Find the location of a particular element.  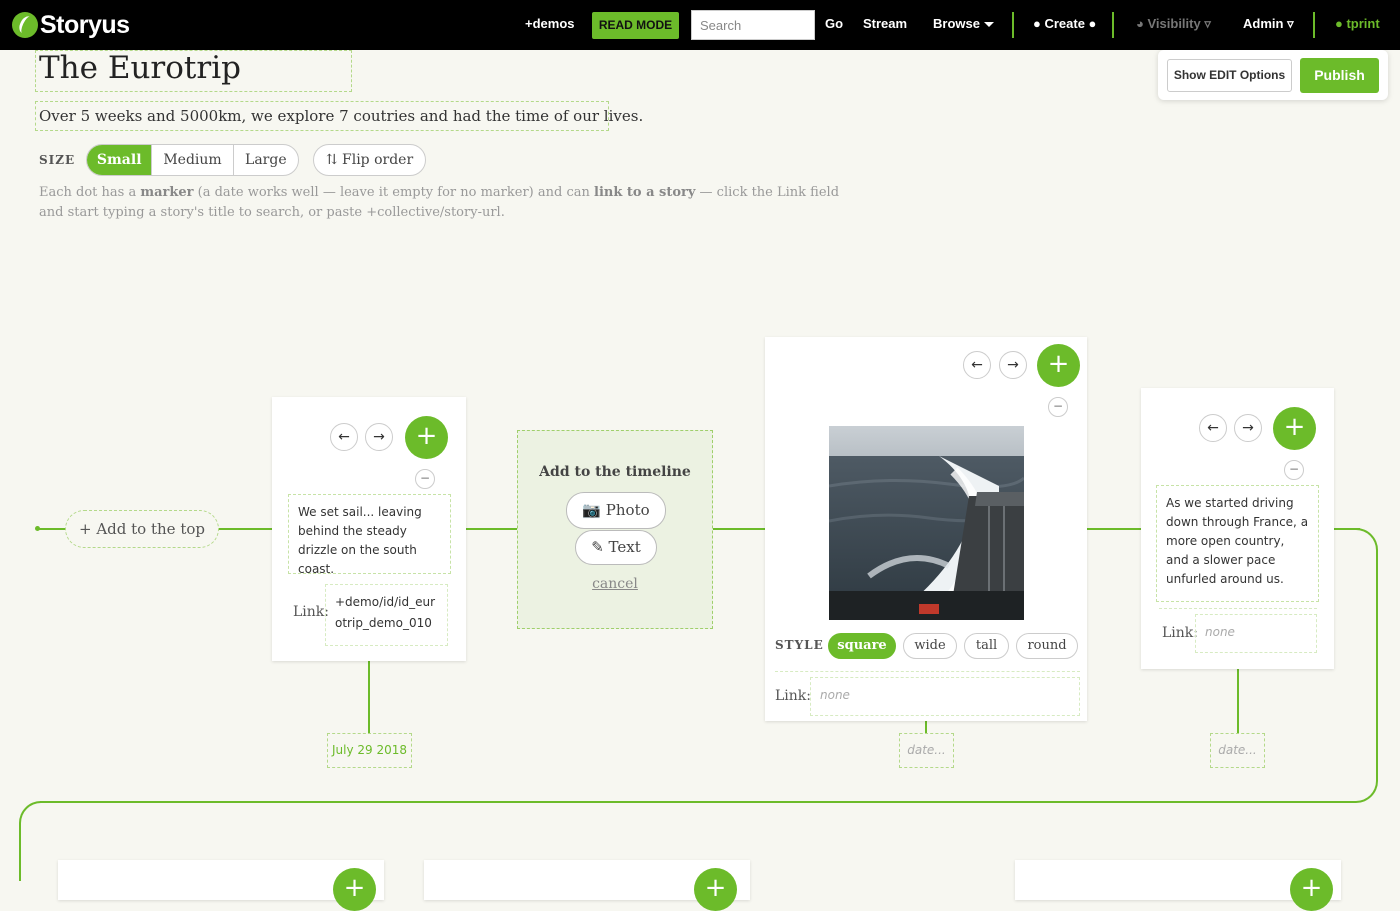

story-title: The Eurotrip is located at coordinates (140, 68).